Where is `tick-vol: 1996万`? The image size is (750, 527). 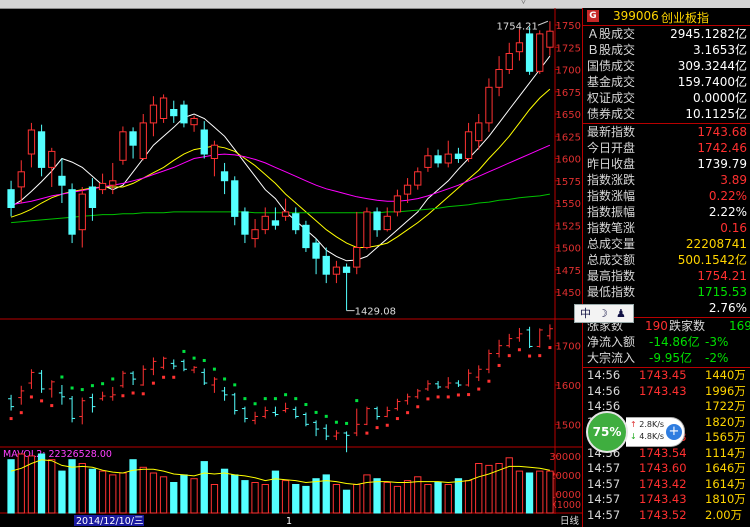 tick-vol: 1996万 is located at coordinates (725, 390).